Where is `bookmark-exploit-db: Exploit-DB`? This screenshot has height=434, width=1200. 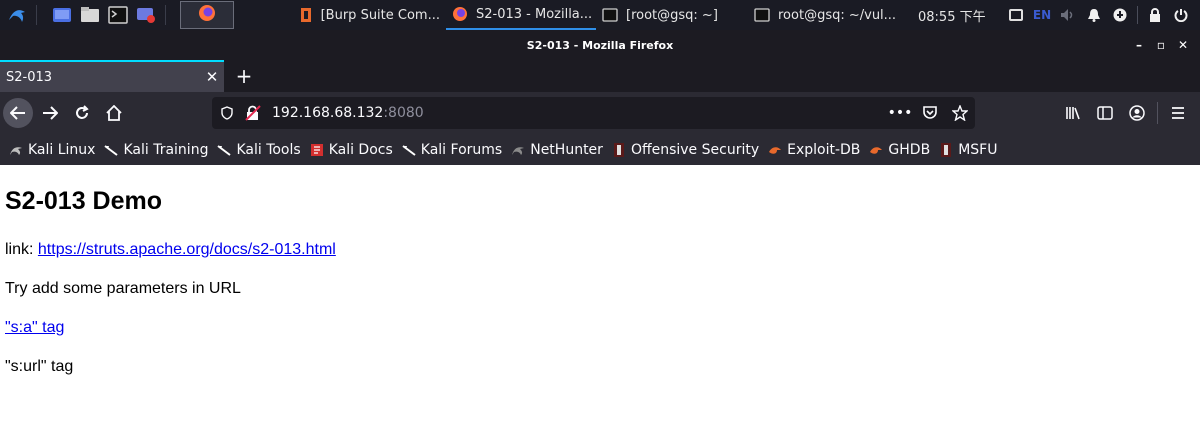 bookmark-exploit-db: Exploit-DB is located at coordinates (813, 150).